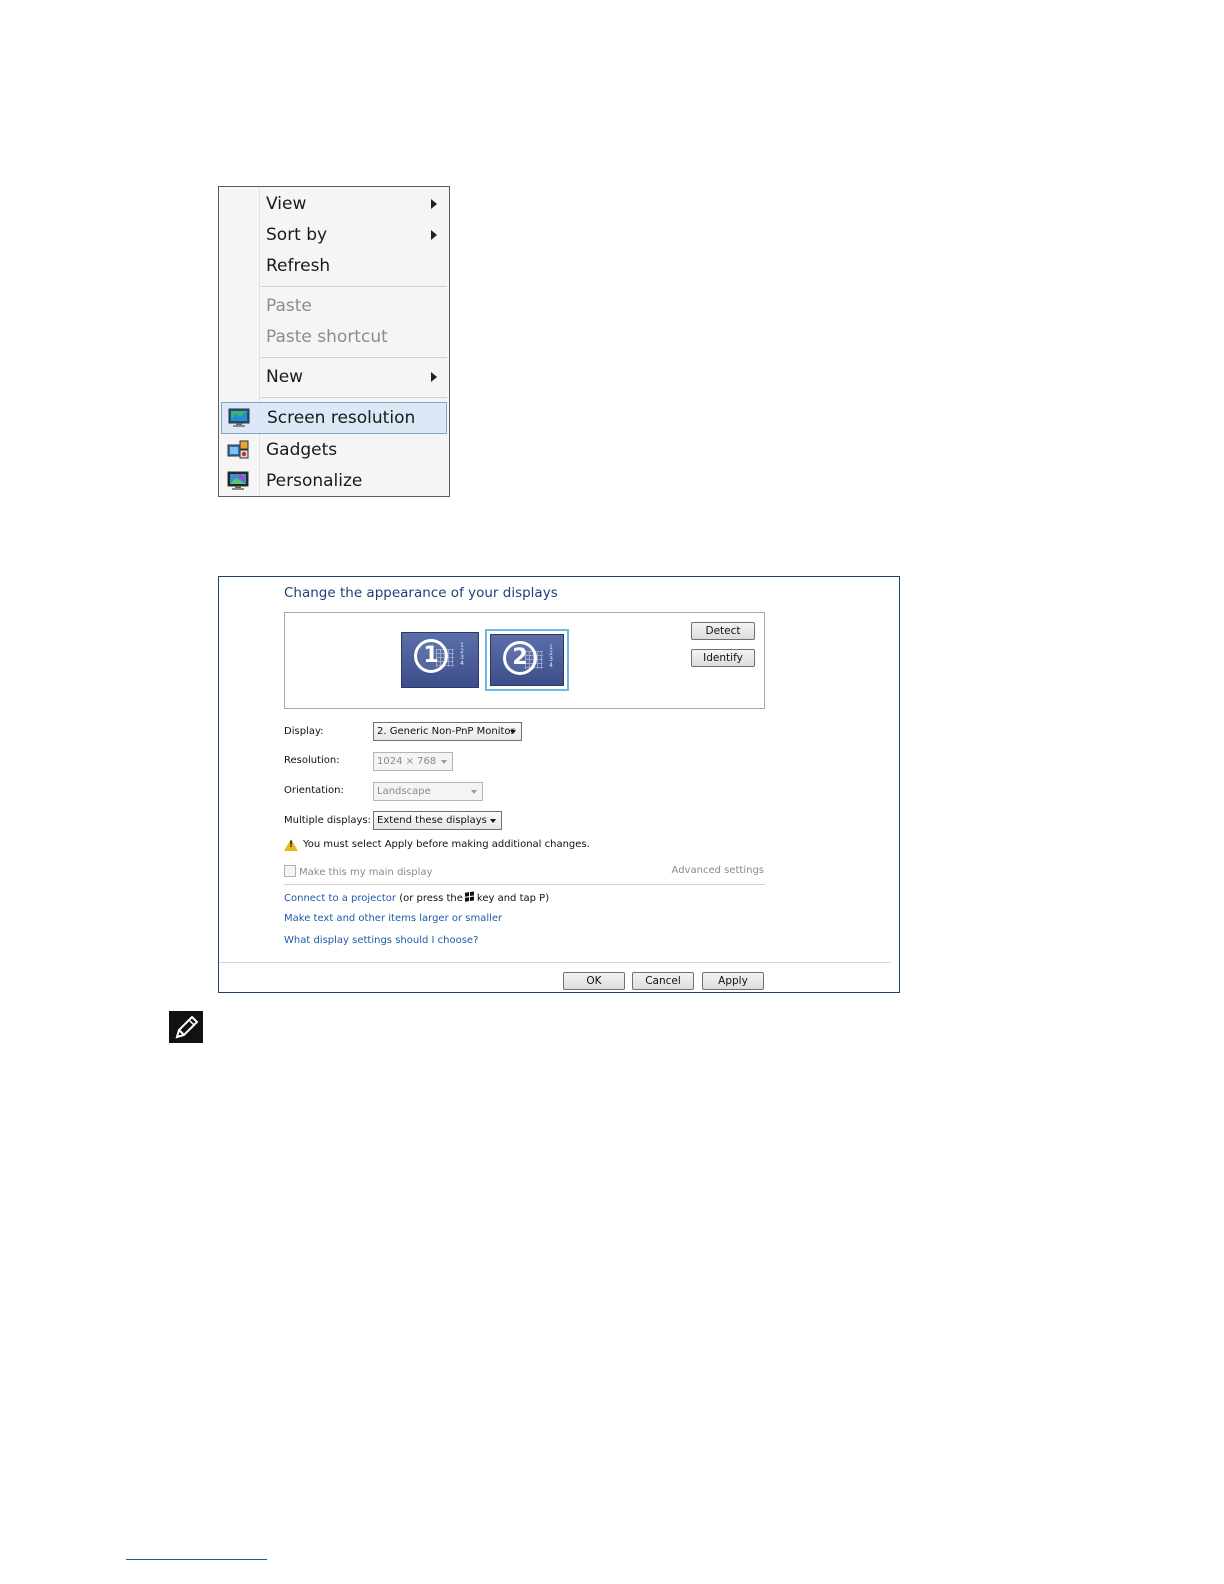  Describe the element at coordinates (304, 731) in the screenshot. I see `display-label: Display:` at that location.